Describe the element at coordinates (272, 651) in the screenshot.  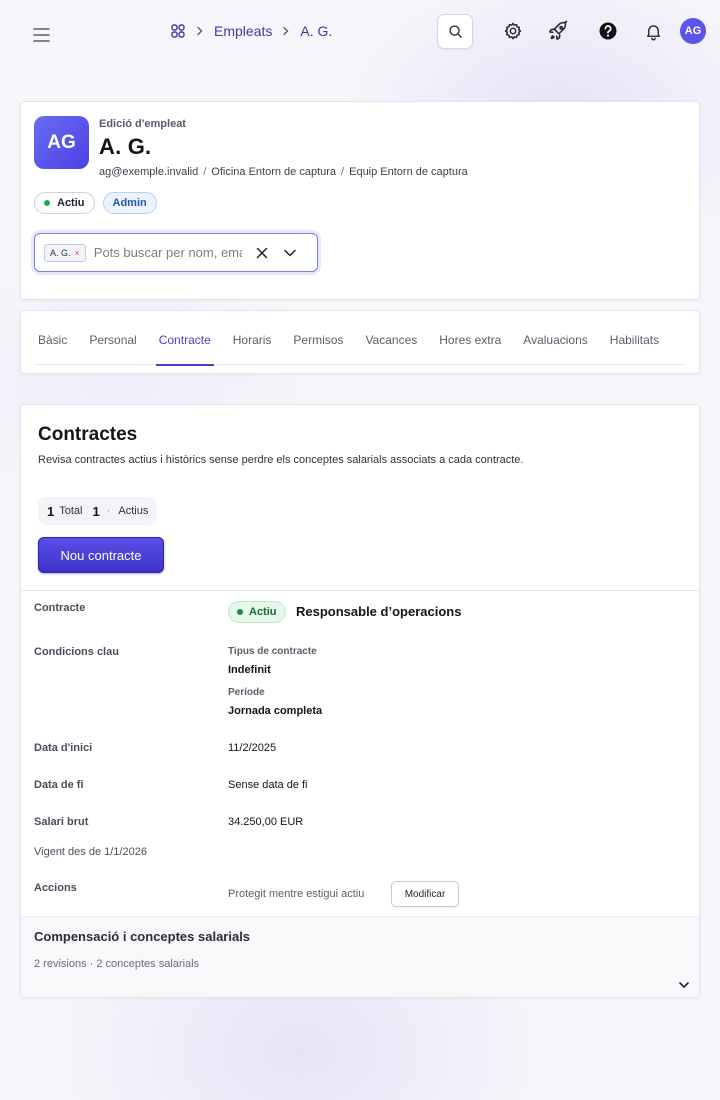
I see `contract-type-label: Tipus de contracte` at that location.